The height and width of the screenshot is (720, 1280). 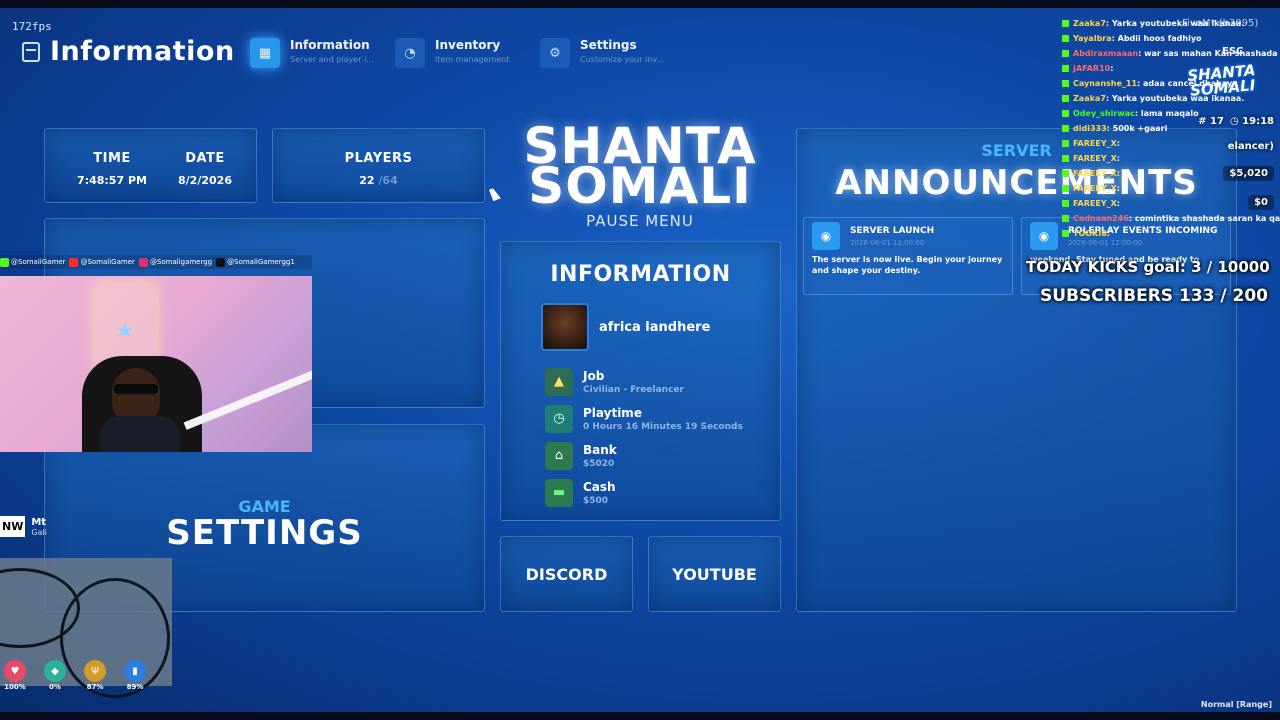 I want to click on street-name: Mt, so click(x=39, y=522).